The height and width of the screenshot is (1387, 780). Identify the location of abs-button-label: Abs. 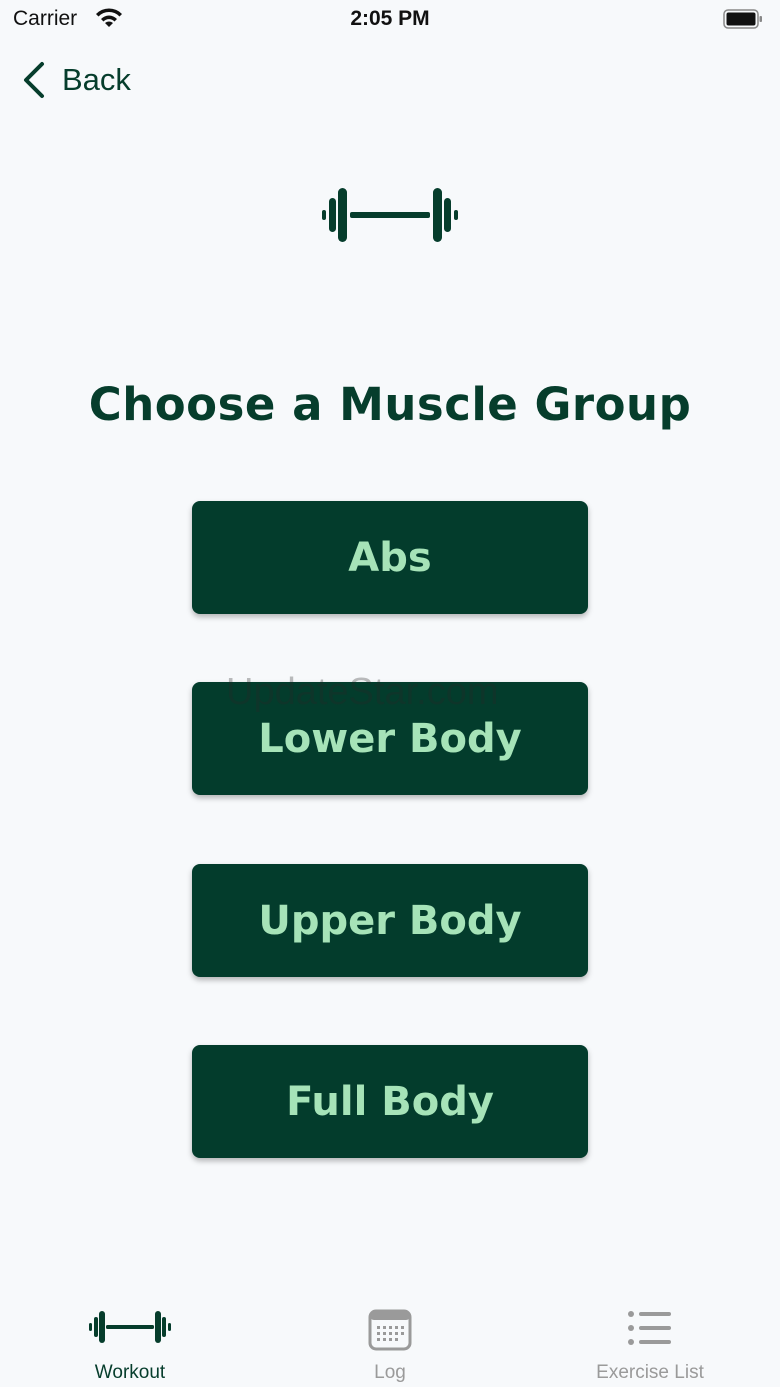
(390, 557).